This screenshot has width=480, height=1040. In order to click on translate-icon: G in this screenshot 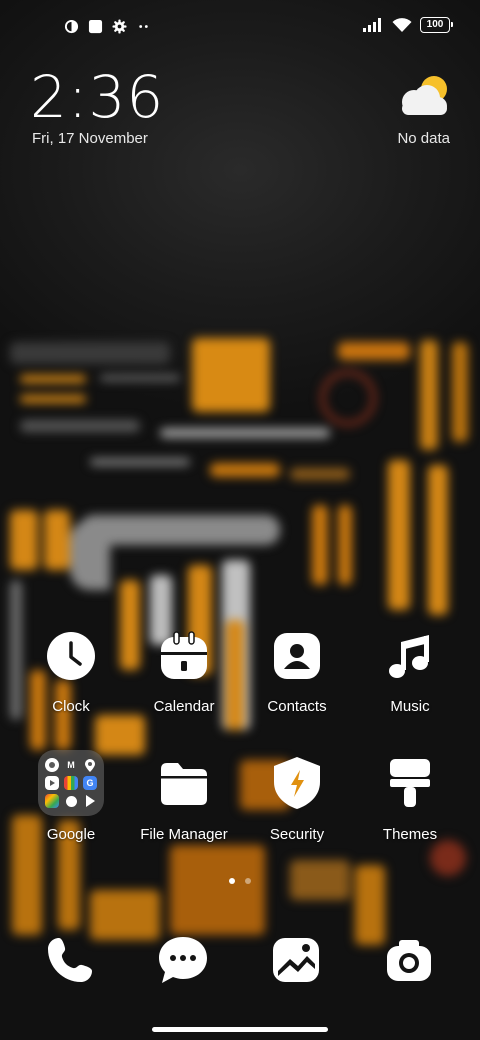, I will do `click(90, 783)`.